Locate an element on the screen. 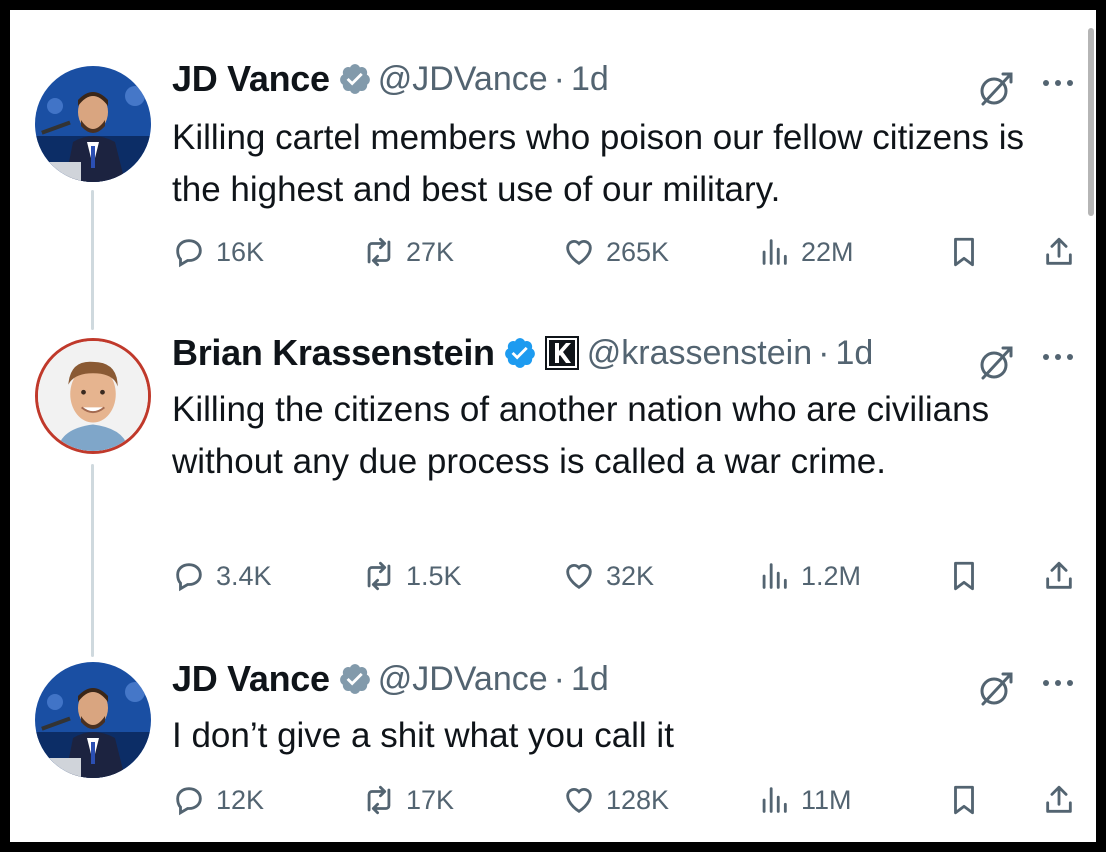 This screenshot has width=1106, height=852. views-button: 11M is located at coordinates (804, 800).